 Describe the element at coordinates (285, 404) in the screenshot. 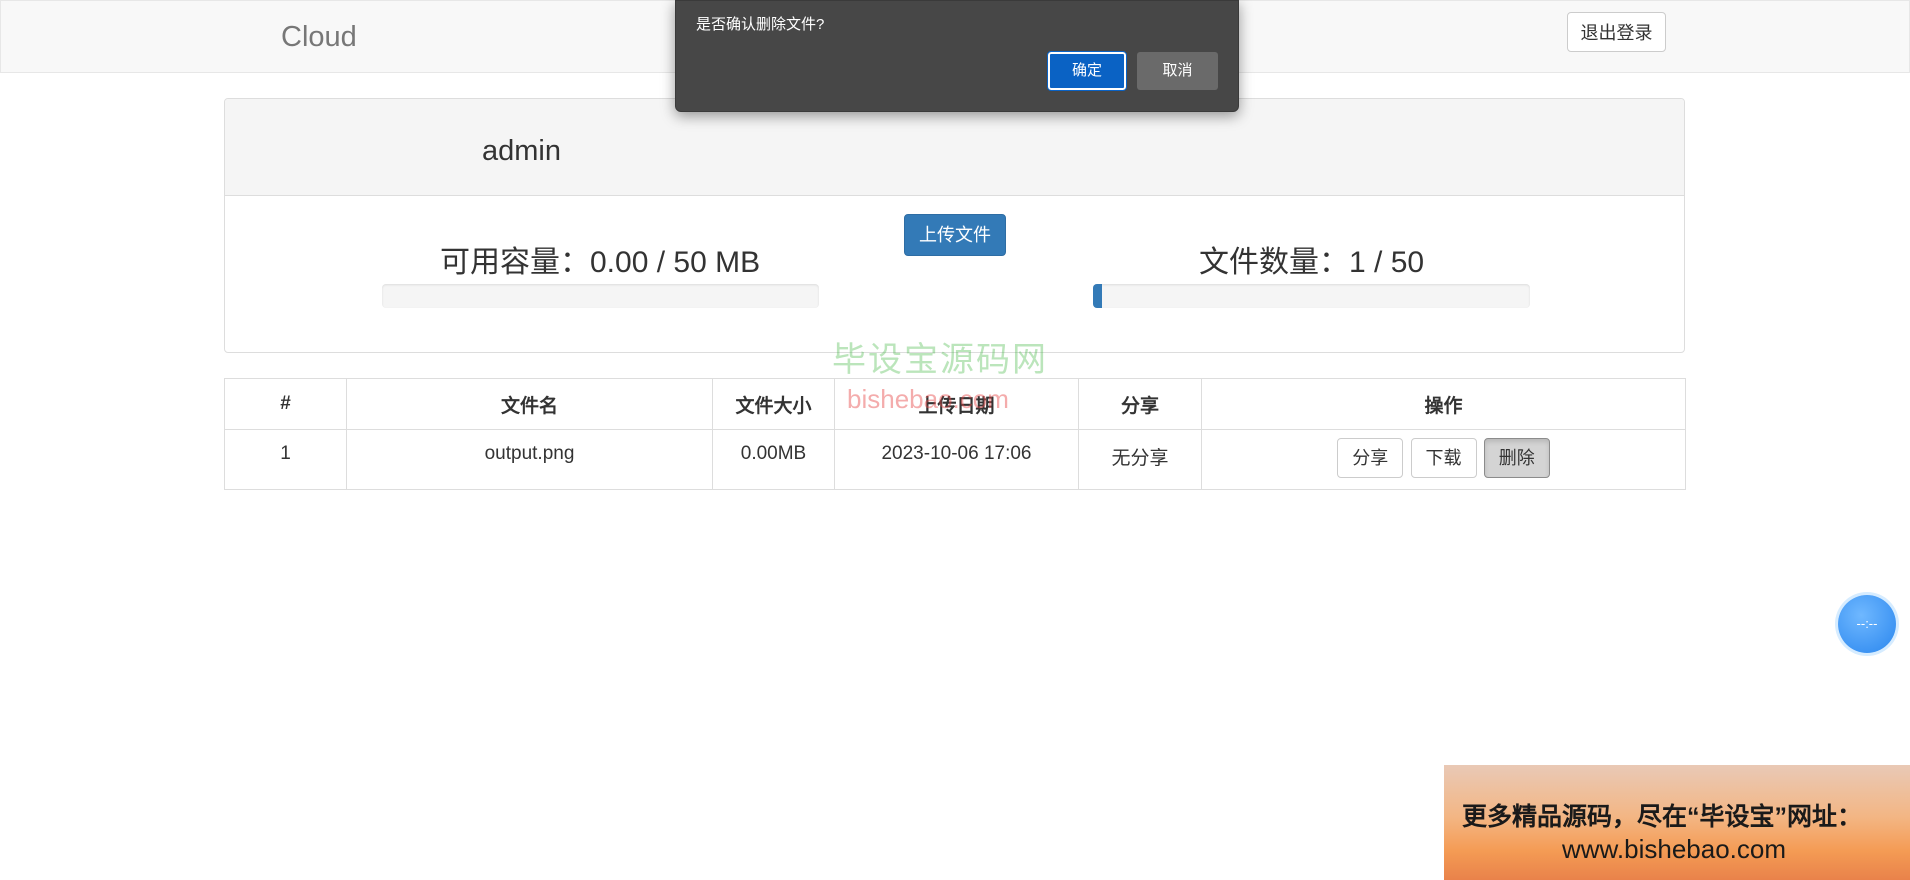

I see `header-index: #` at that location.